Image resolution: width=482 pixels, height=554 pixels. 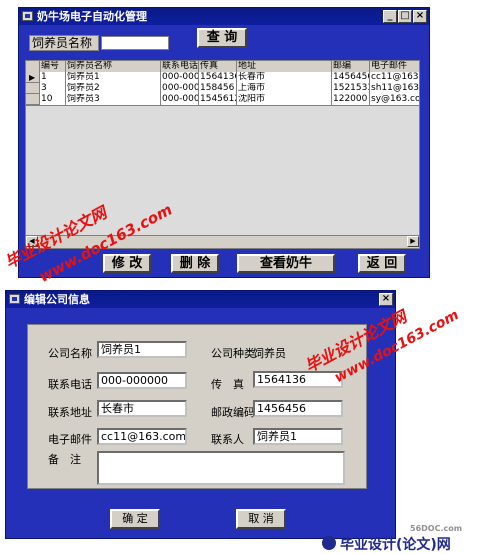 What do you see at coordinates (351, 77) in the screenshot?
I see `table-cell: 1456456` at bounding box center [351, 77].